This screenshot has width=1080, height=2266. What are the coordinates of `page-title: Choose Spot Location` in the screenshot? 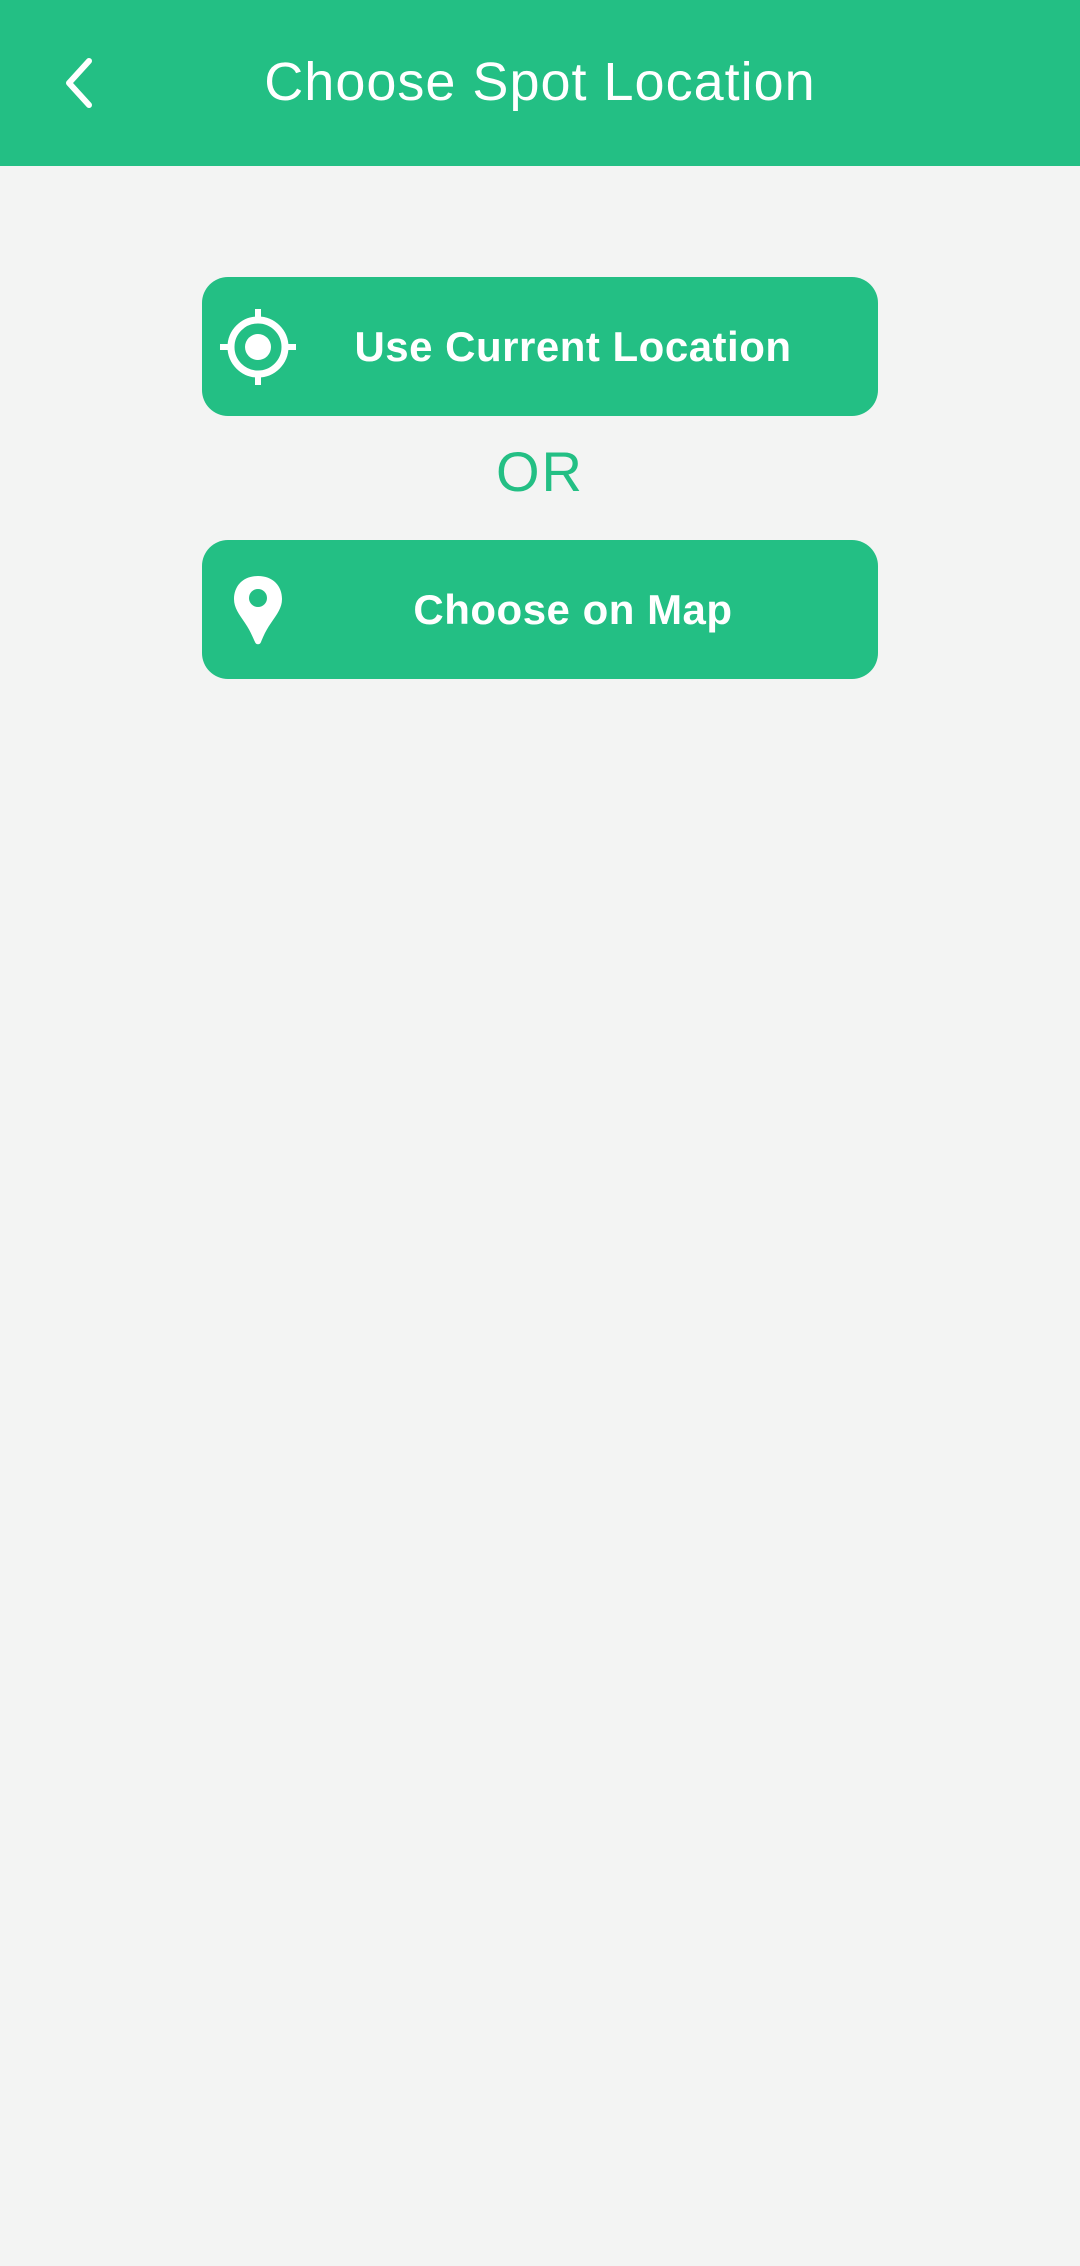 It's located at (540, 82).